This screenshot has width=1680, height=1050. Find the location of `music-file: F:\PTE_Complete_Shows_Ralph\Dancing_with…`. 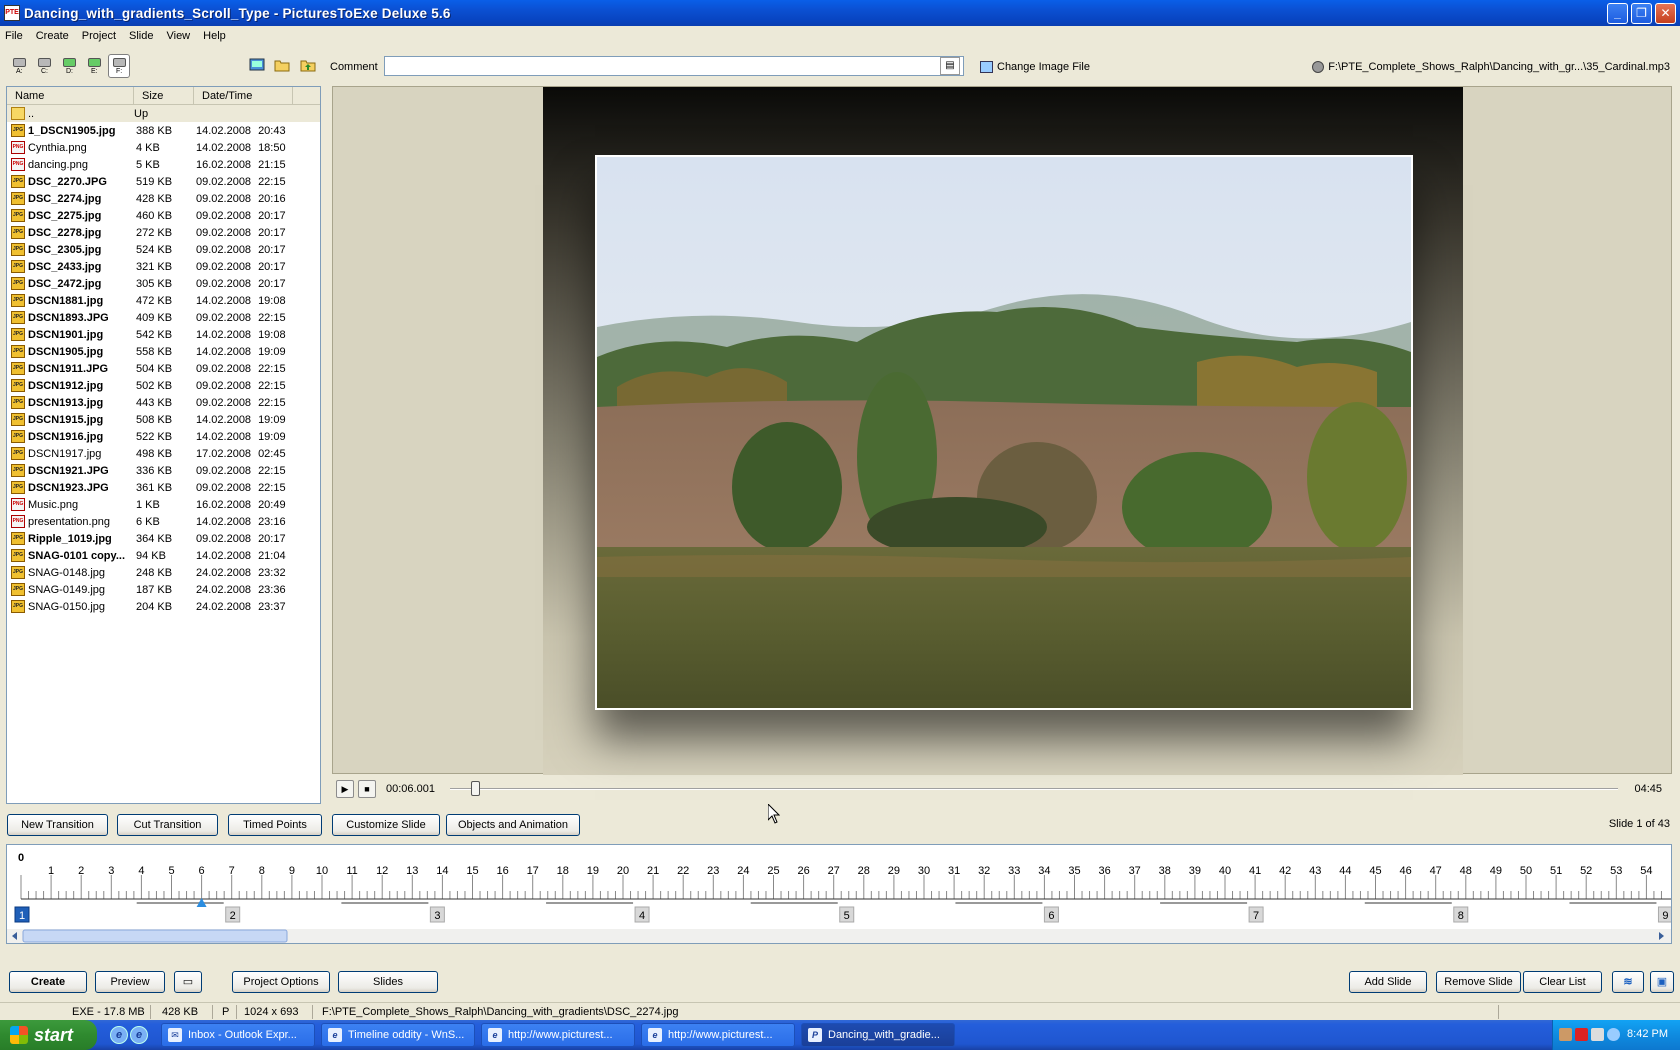

music-file: F:\PTE_Complete_Shows_Ralph\Dancing_with… is located at coordinates (1491, 67).